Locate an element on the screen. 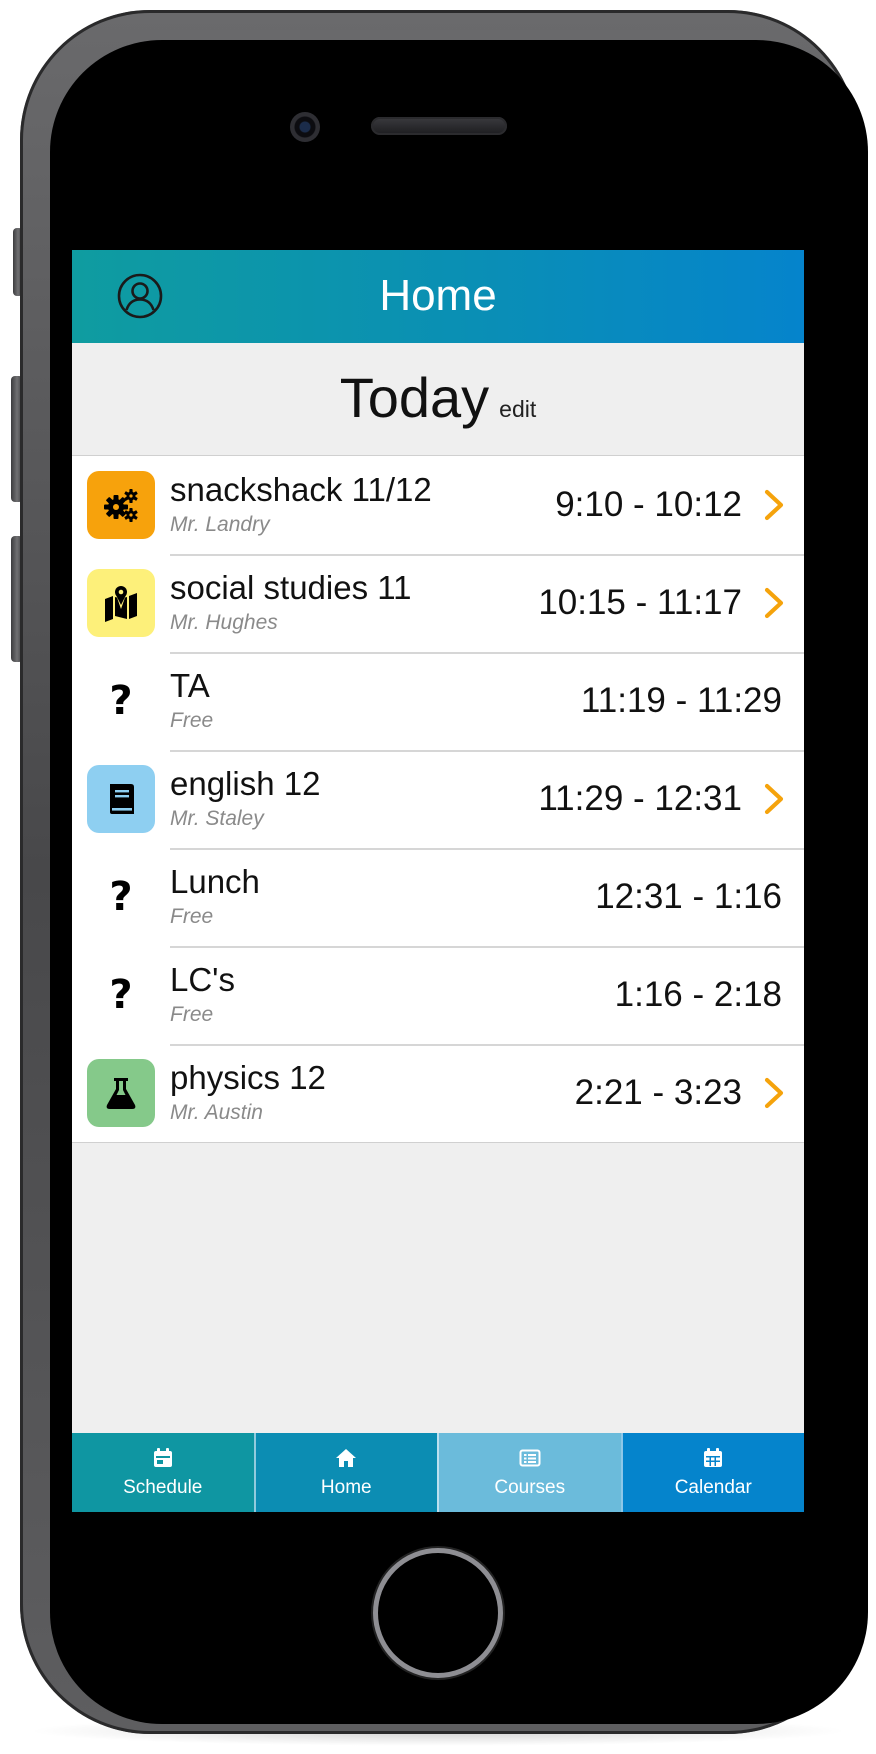 The image size is (876, 1754). tab-label: Home is located at coordinates (346, 1487).